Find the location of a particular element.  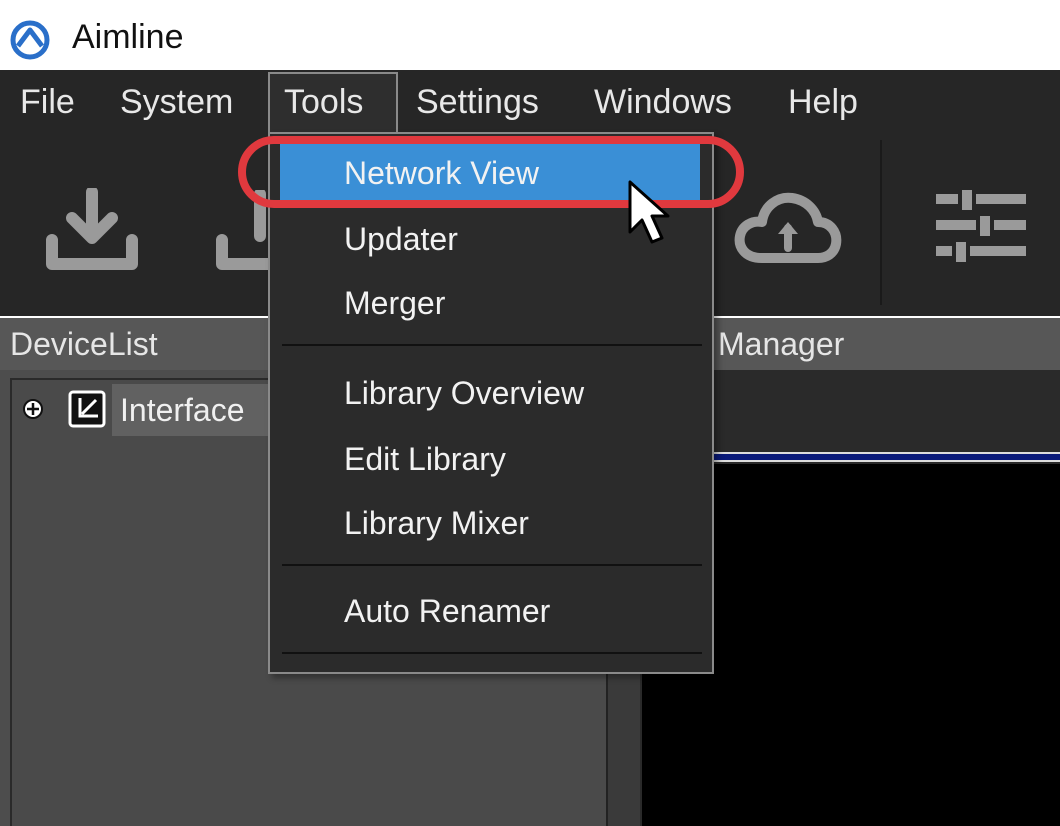

cloud-upload-icon is located at coordinates (788, 230).